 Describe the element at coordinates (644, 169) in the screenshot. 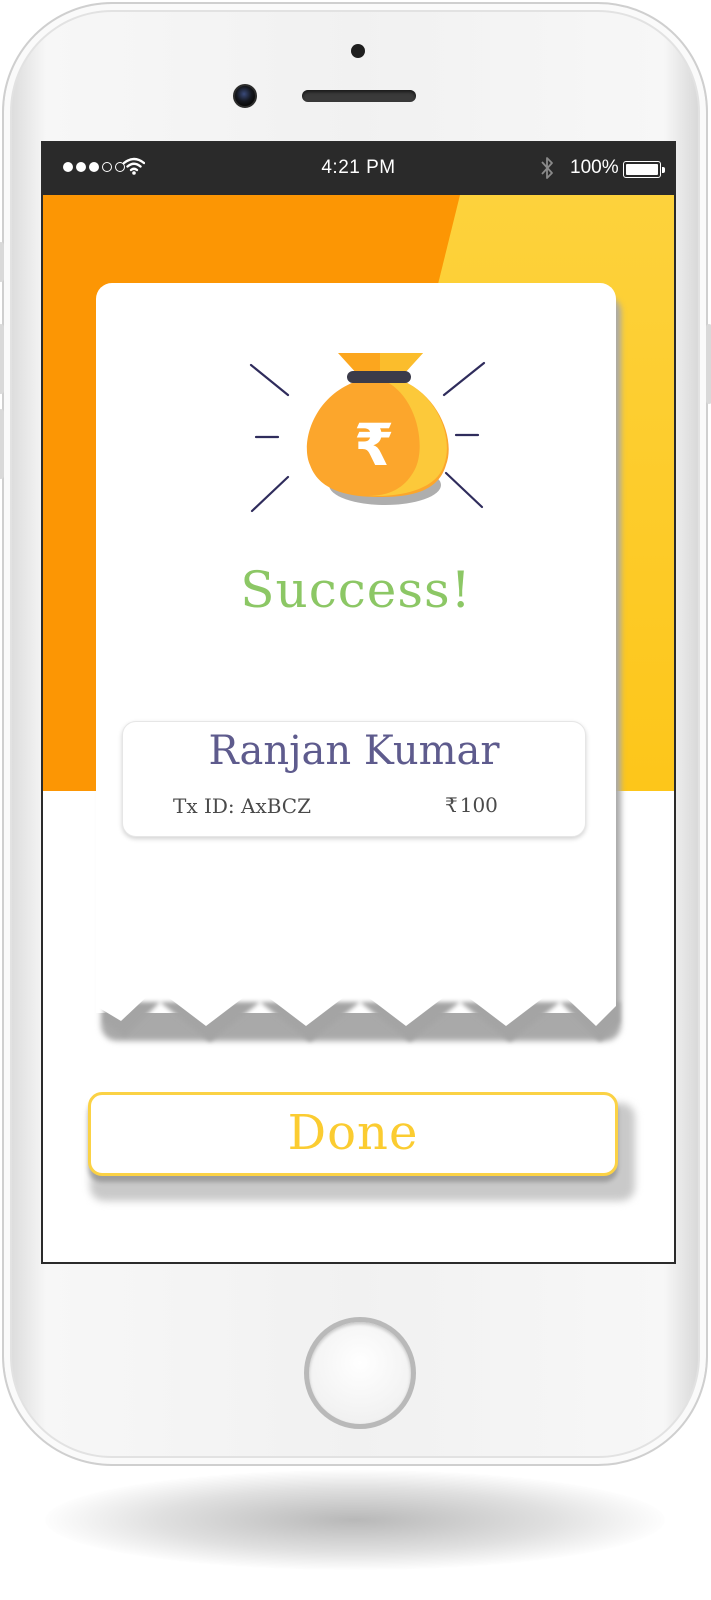

I see `battery-icon` at that location.